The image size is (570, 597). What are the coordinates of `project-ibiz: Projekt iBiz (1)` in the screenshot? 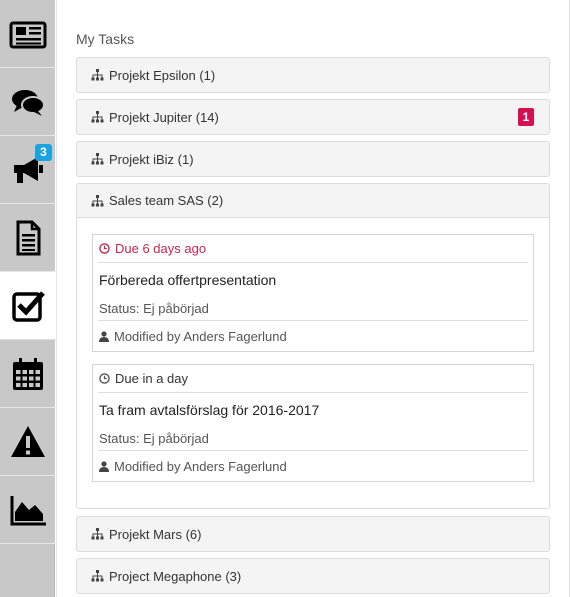 It's located at (313, 159).